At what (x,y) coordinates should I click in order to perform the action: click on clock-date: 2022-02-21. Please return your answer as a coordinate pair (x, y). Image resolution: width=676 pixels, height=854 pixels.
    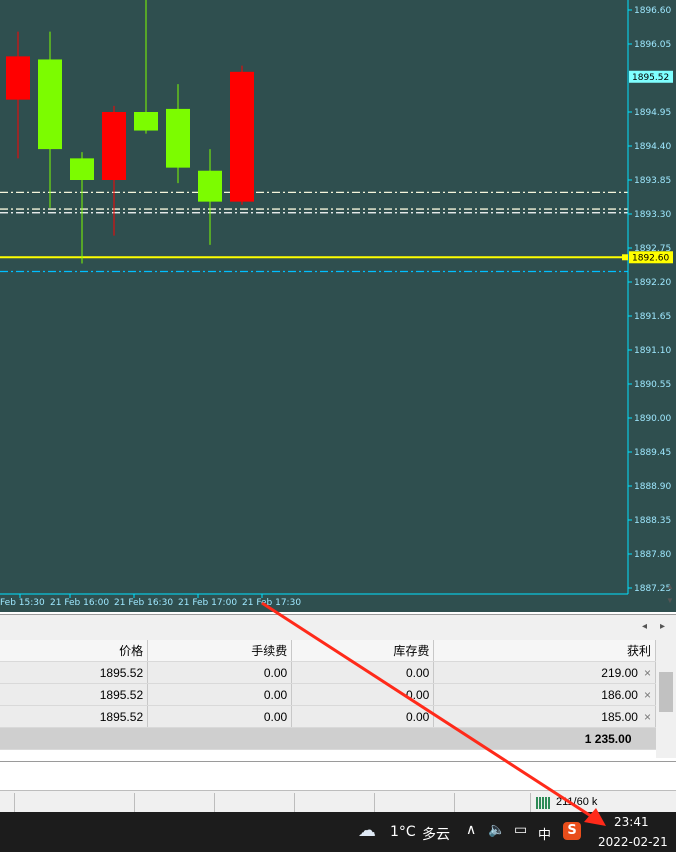
    Looking at the image, I should click on (633, 842).